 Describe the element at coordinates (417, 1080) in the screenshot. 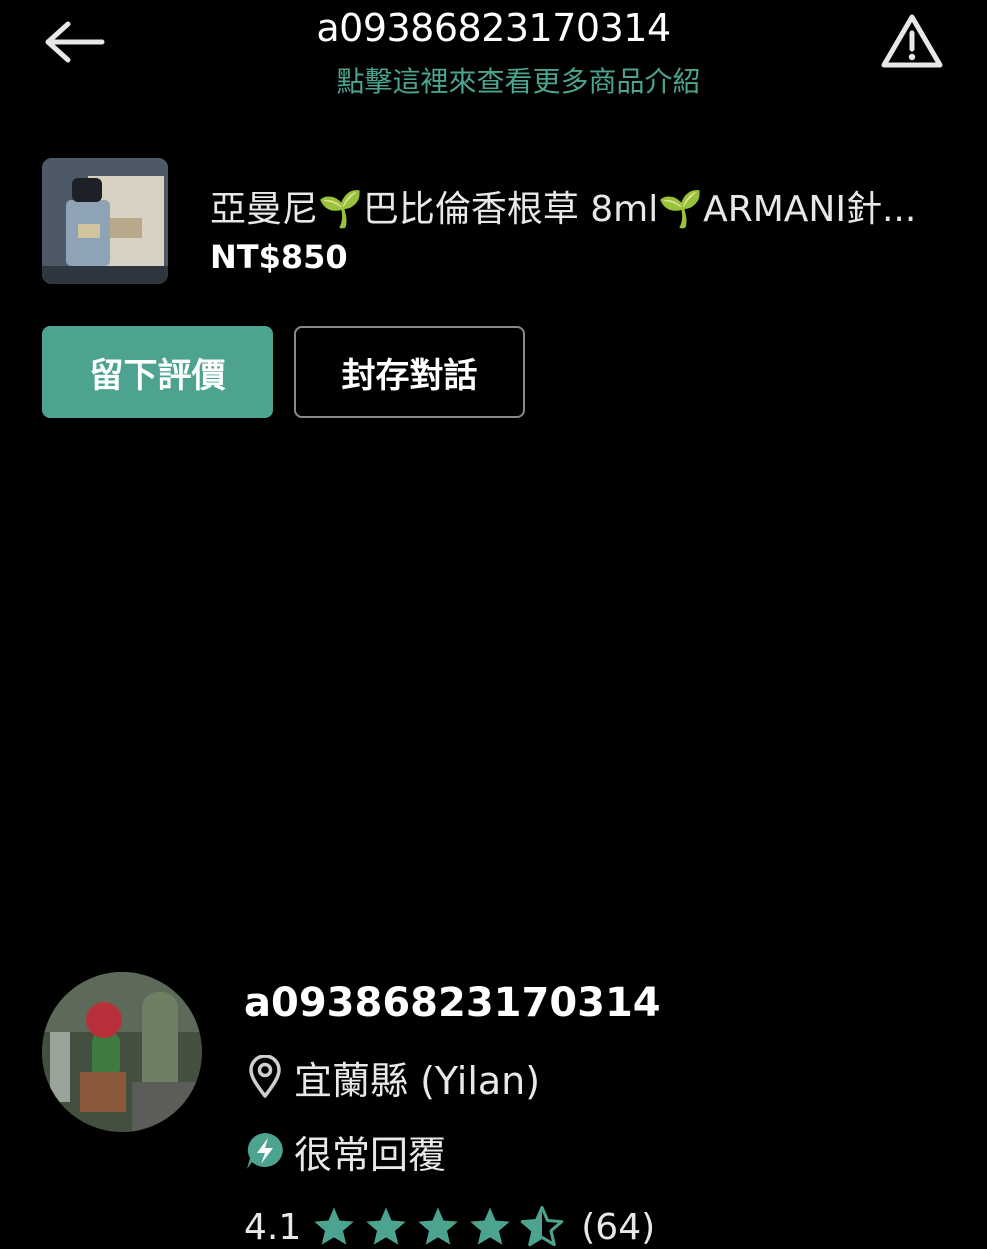

I see `seller-location-text: 宜蘭縣 (Yilan)` at that location.